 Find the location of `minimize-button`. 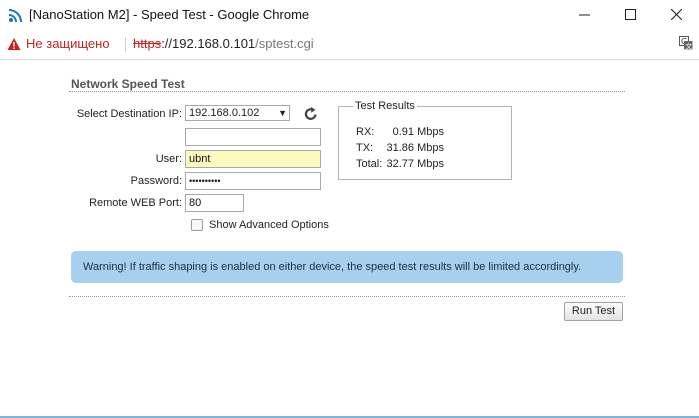

minimize-button is located at coordinates (584, 14).